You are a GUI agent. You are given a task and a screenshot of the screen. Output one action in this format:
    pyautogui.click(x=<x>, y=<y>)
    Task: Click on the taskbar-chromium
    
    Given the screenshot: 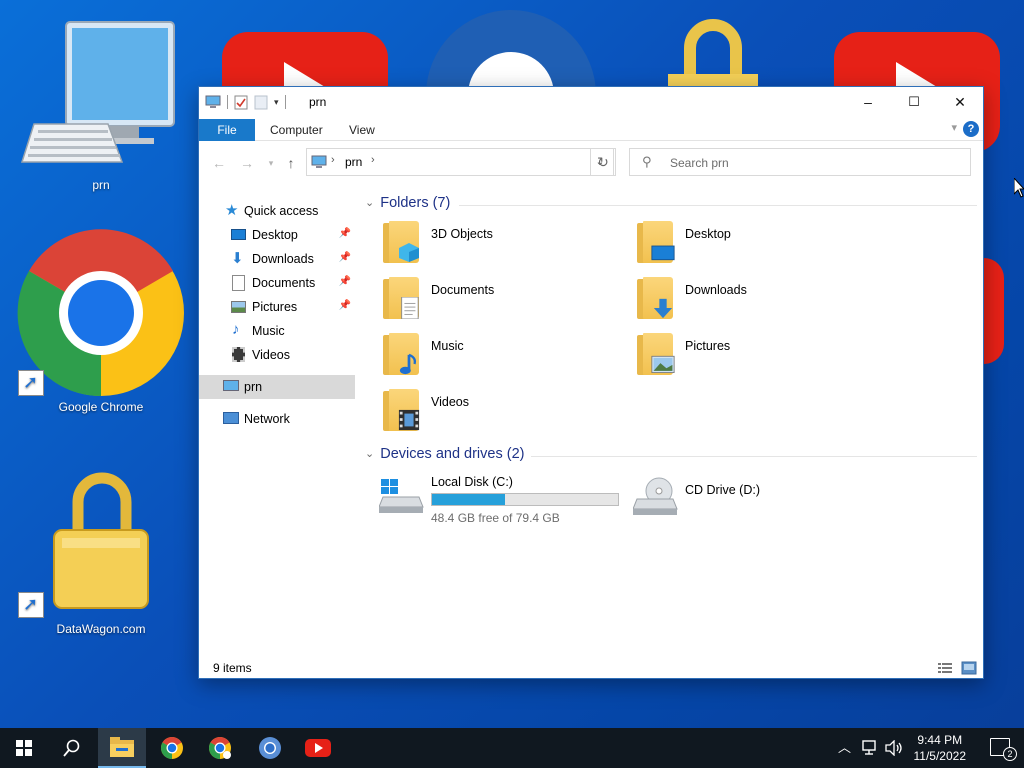 What is the action you would take?
    pyautogui.click(x=270, y=748)
    